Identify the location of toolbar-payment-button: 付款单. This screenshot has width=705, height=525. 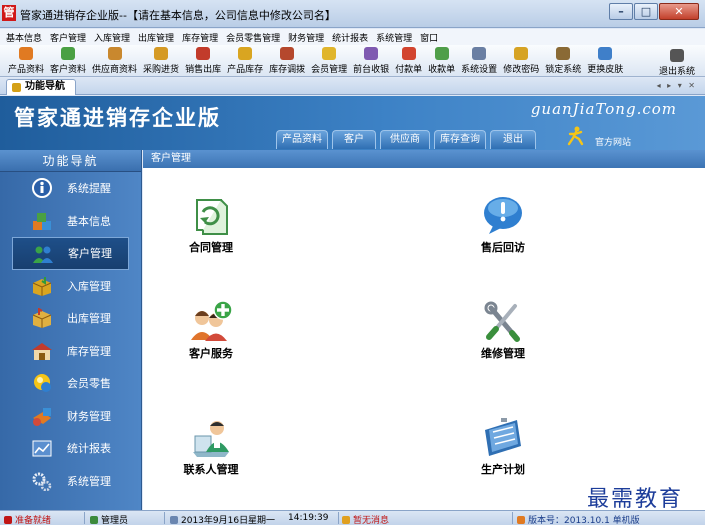
(408, 60).